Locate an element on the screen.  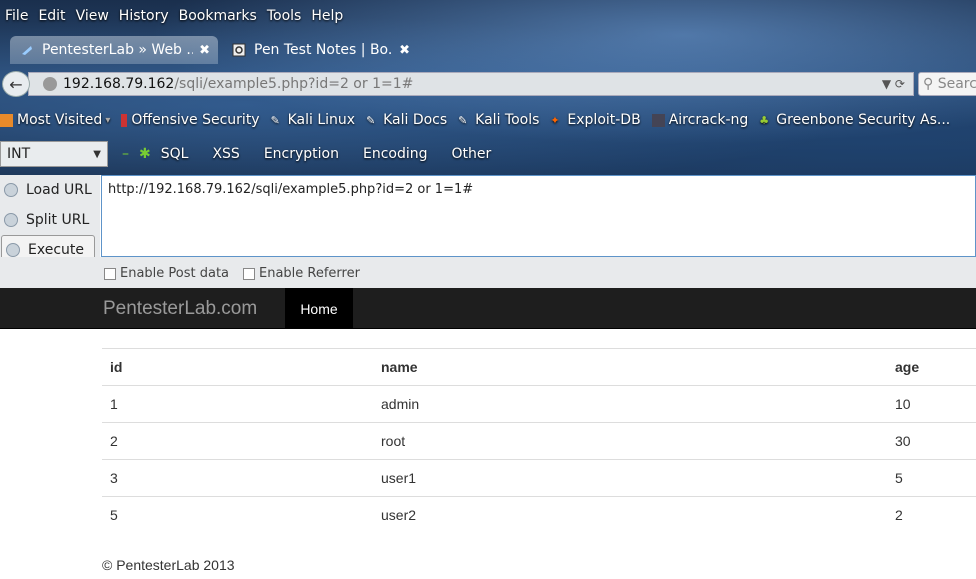
button-label: Execute is located at coordinates (56, 250).